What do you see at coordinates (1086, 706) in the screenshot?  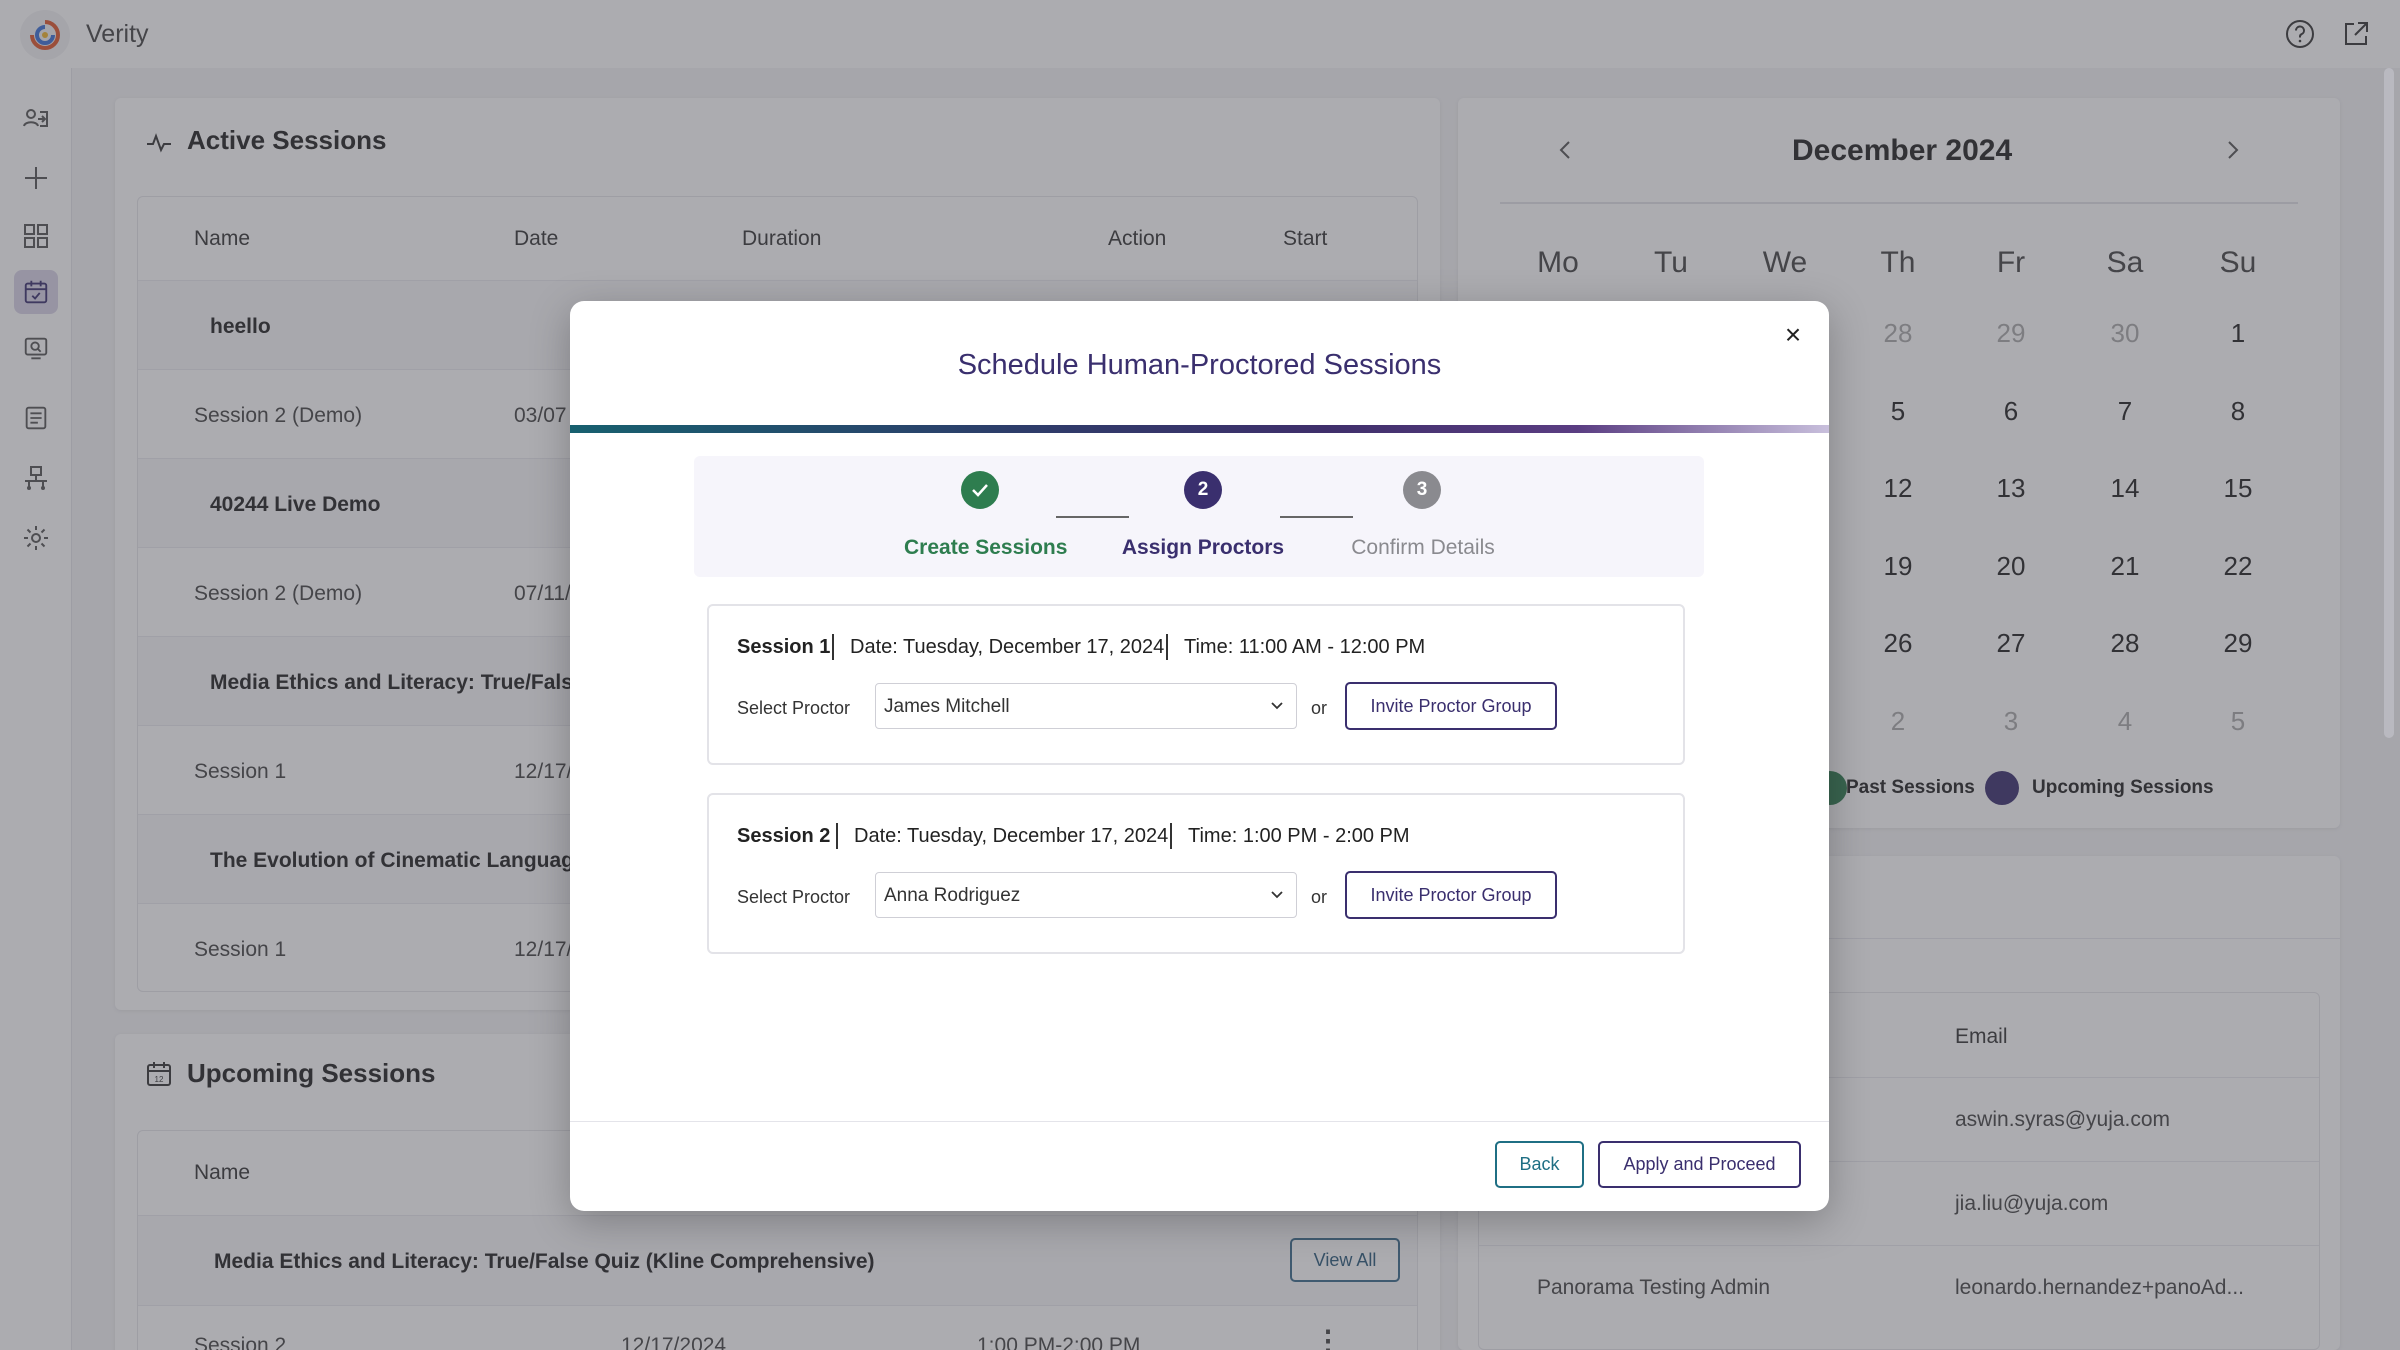 I see `proctor-select: James Mitchell` at bounding box center [1086, 706].